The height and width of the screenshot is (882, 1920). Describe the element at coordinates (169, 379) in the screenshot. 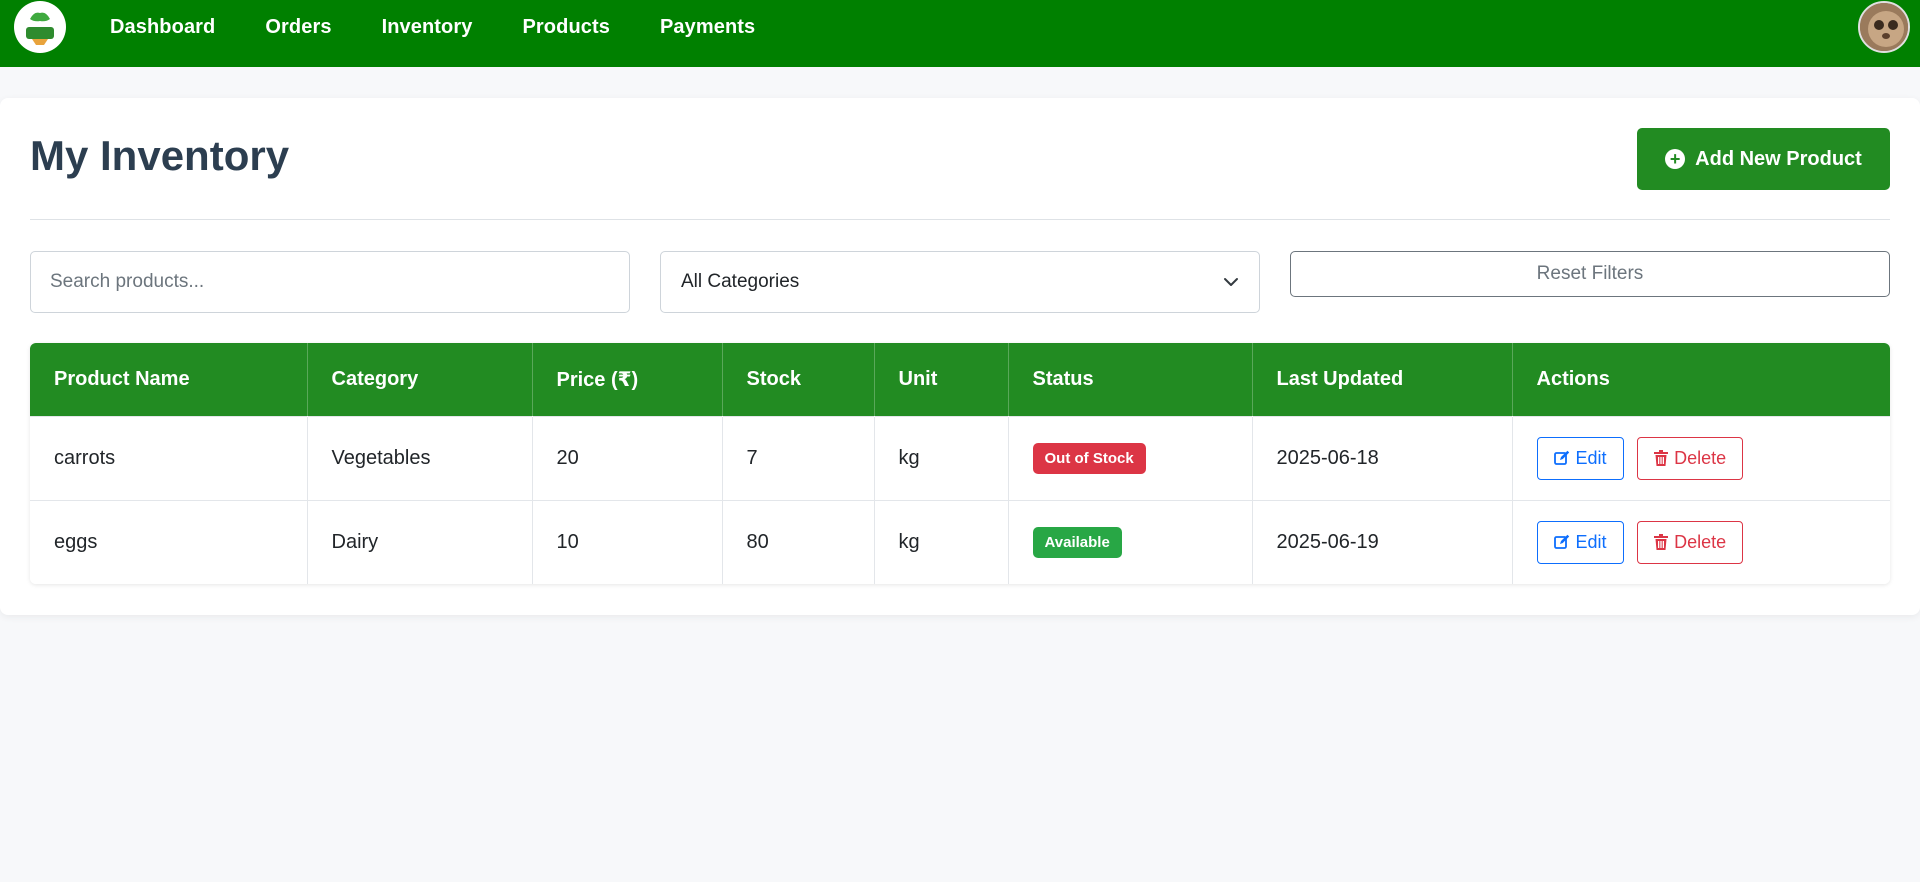

I see `col-product-name: Product Name` at that location.